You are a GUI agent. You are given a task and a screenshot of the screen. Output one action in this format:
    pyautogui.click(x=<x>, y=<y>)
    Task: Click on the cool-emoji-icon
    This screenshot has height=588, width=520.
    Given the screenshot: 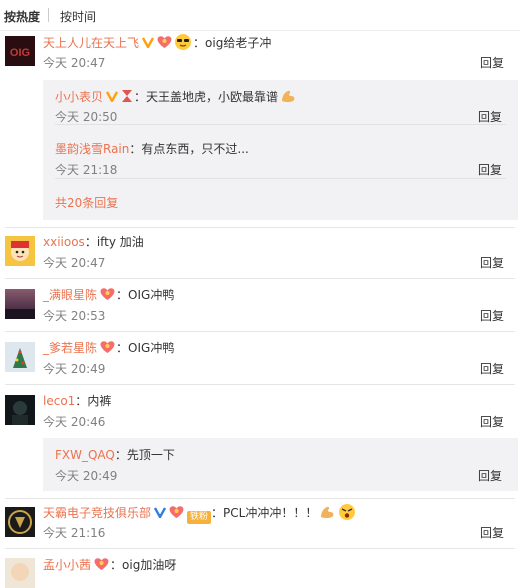 What is the action you would take?
    pyautogui.click(x=183, y=42)
    